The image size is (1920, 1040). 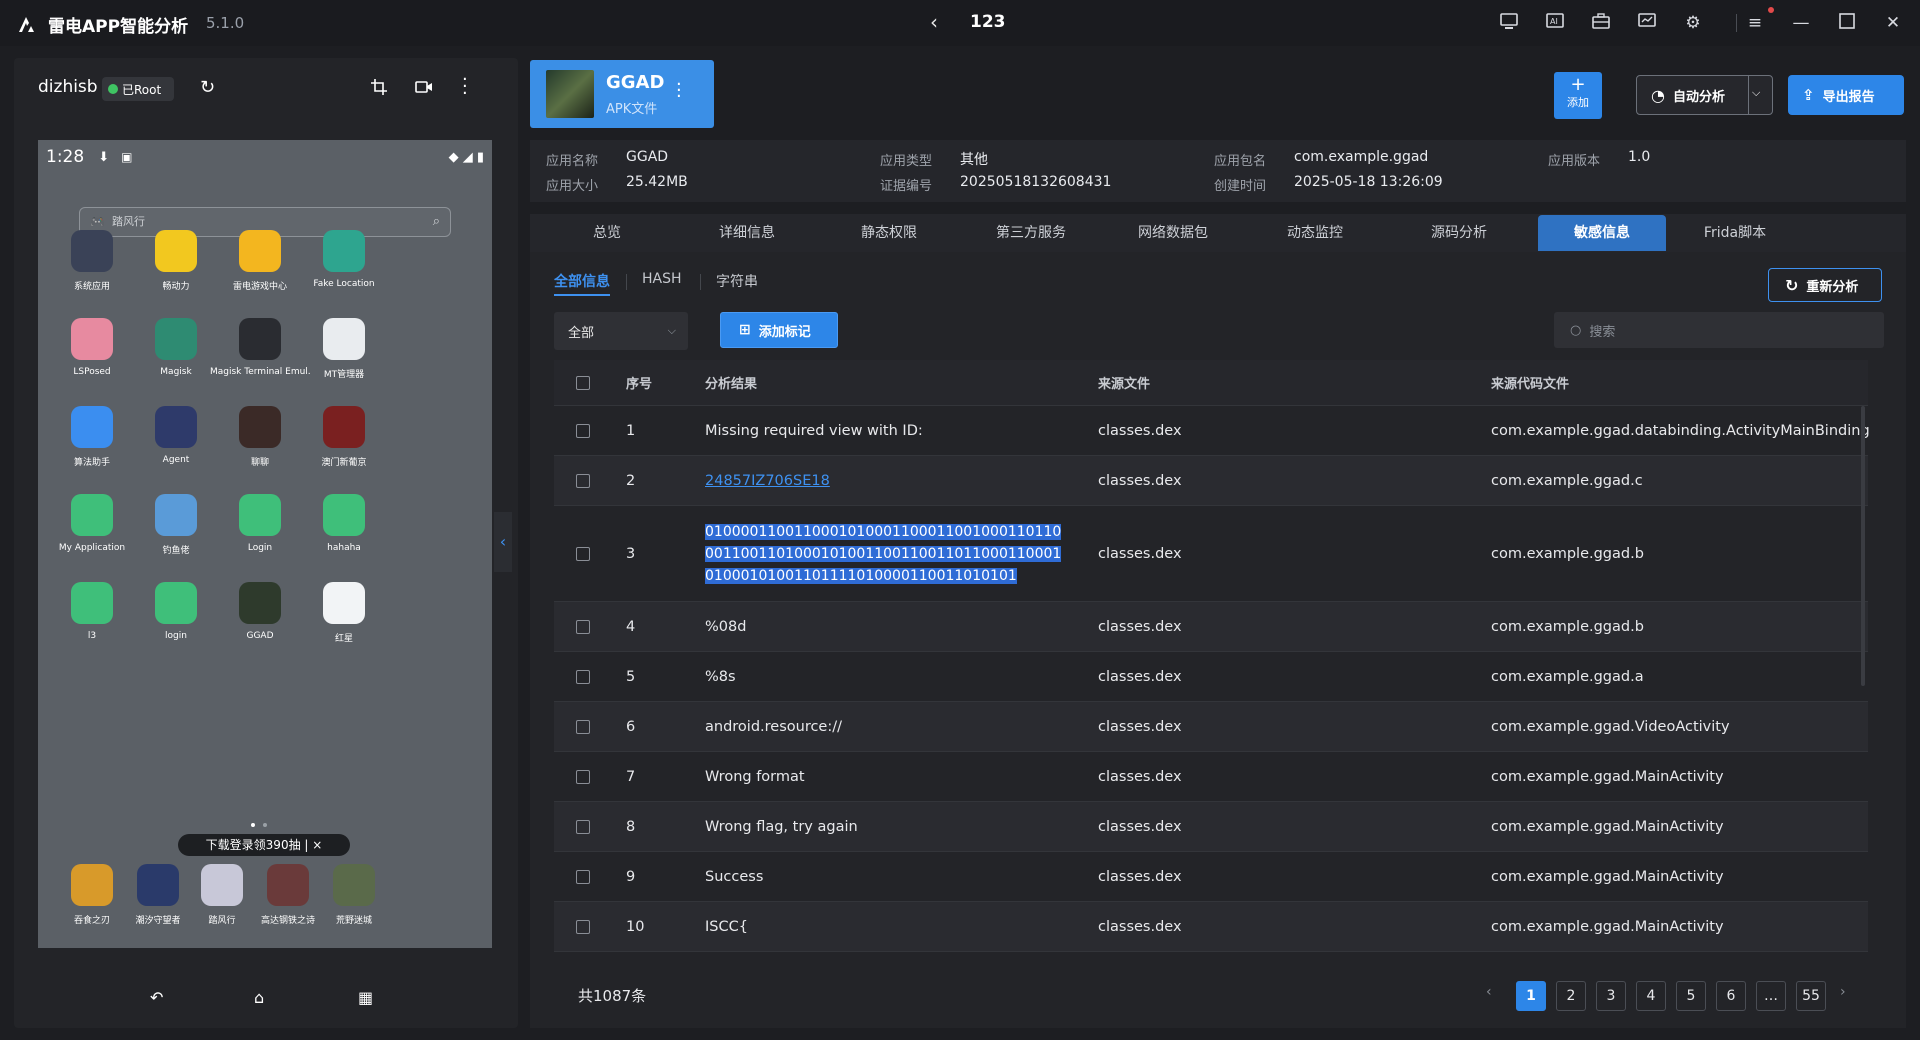 I want to click on page-button: 4, so click(x=1651, y=996).